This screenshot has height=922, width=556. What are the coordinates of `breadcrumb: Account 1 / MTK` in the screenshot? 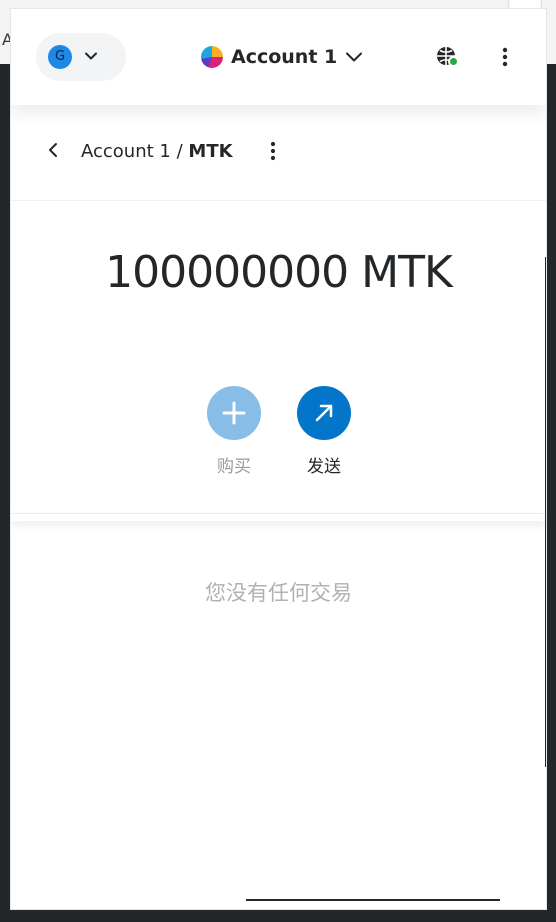 It's located at (157, 151).